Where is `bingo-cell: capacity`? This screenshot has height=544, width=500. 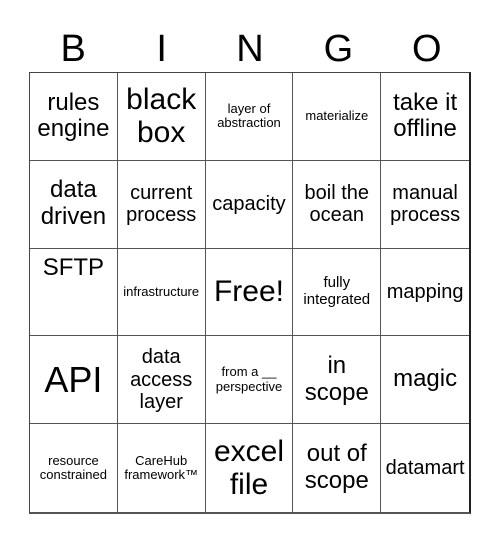 bingo-cell: capacity is located at coordinates (249, 204).